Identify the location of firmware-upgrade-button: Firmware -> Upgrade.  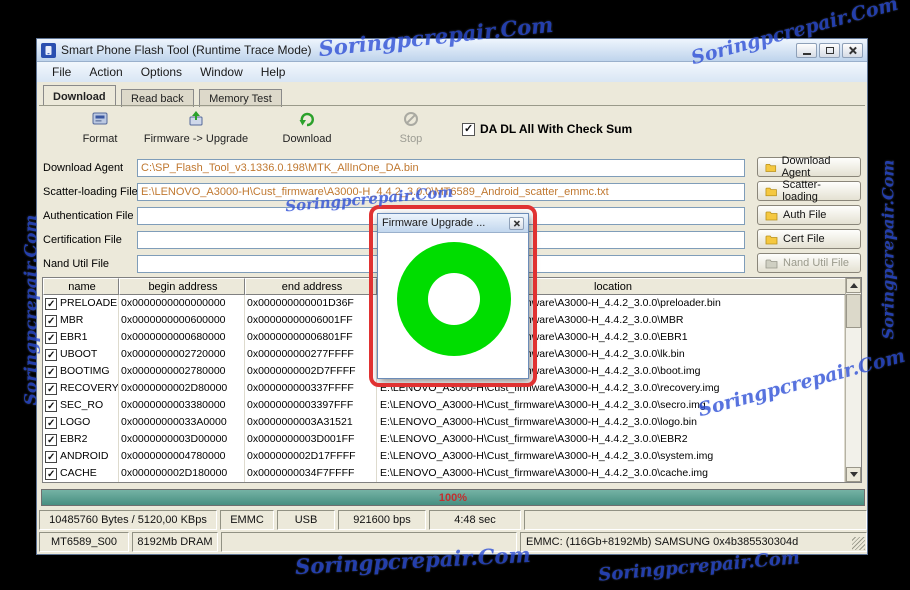
(196, 129).